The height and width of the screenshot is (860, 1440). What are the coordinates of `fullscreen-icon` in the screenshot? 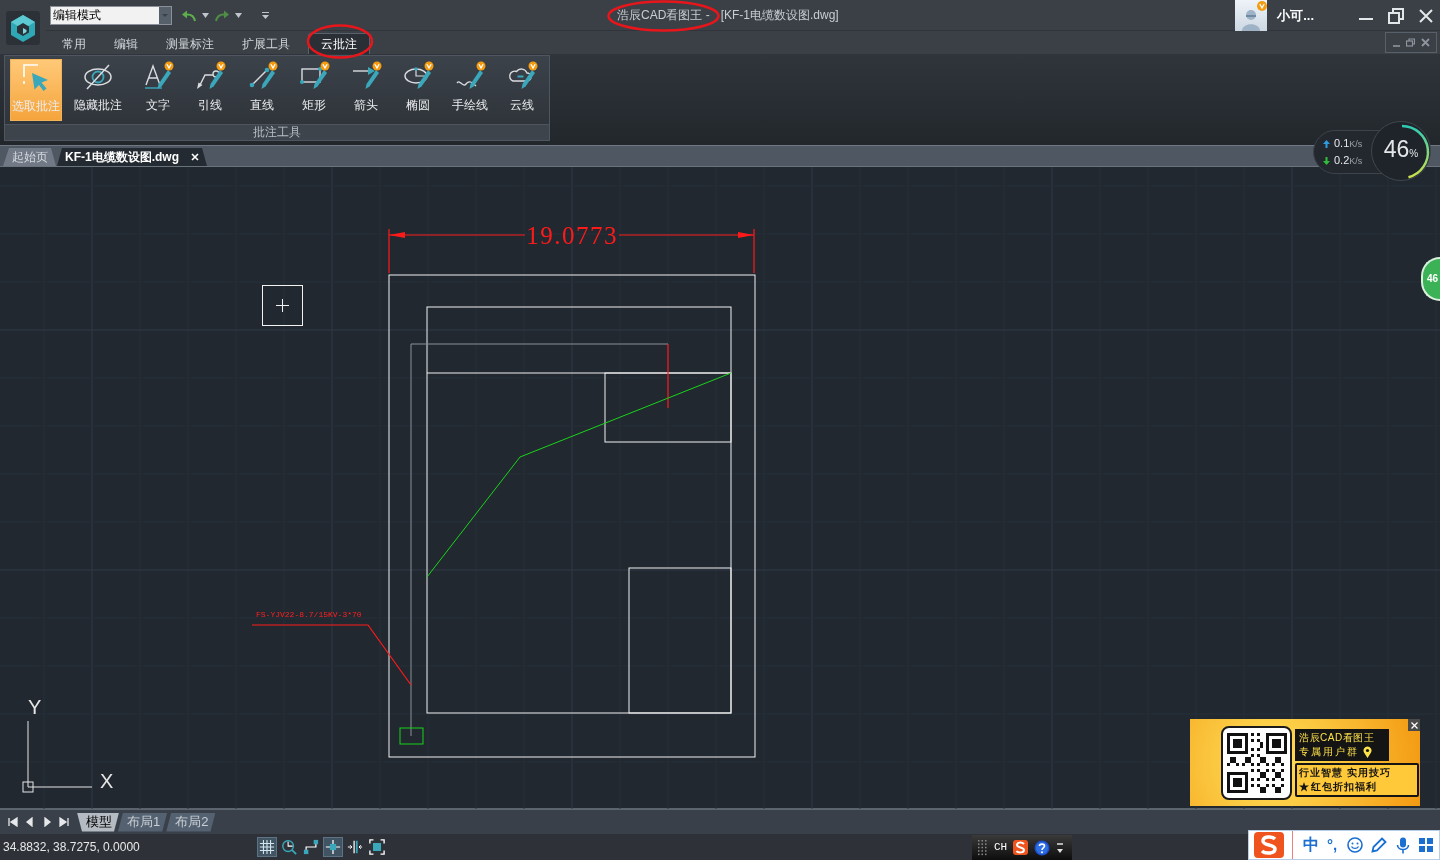 It's located at (377, 847).